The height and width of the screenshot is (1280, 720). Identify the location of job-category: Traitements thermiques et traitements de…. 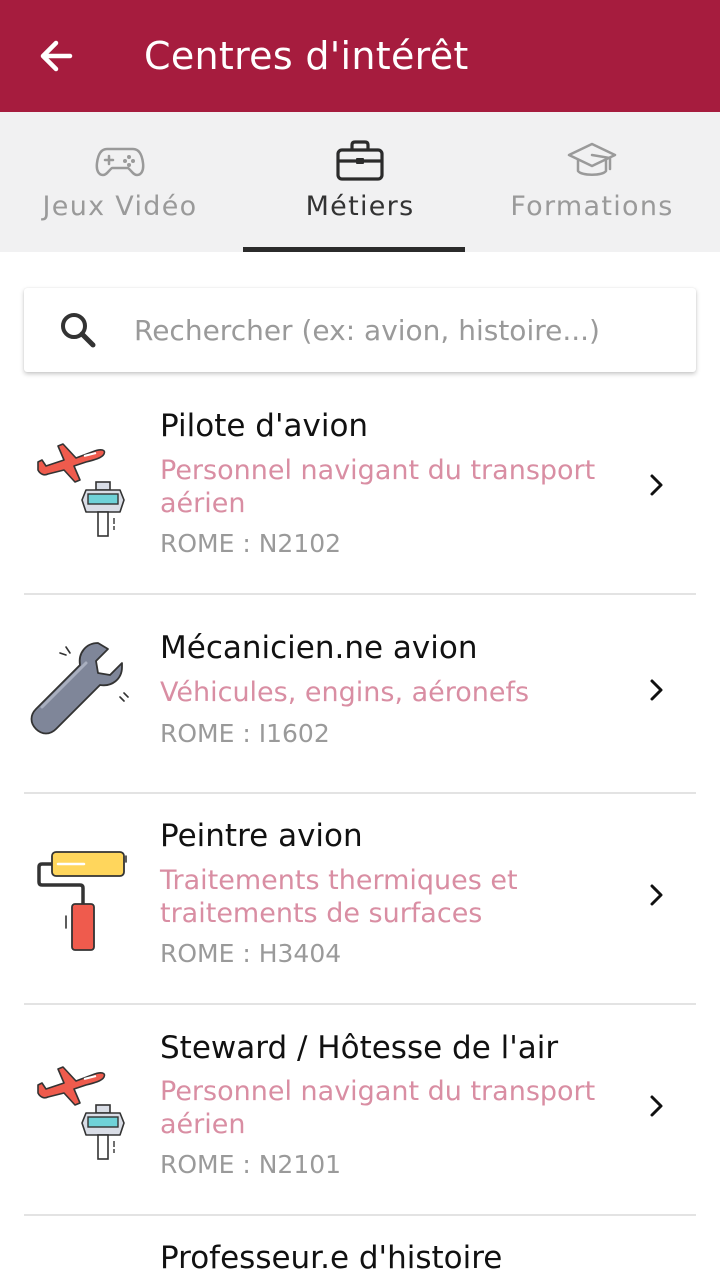
(339, 897).